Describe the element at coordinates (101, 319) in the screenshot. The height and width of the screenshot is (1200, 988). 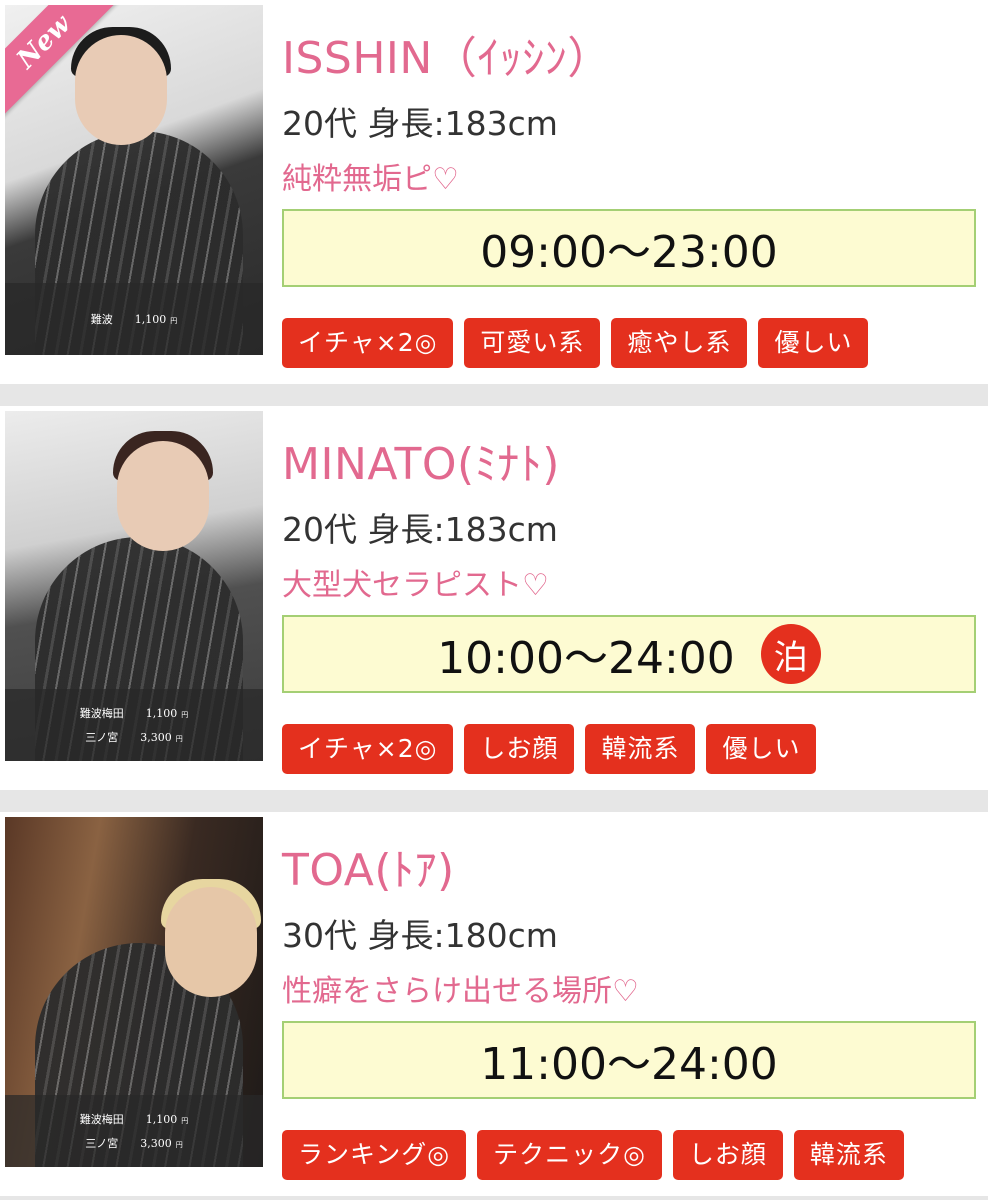
I see `price-area: 難波` at that location.